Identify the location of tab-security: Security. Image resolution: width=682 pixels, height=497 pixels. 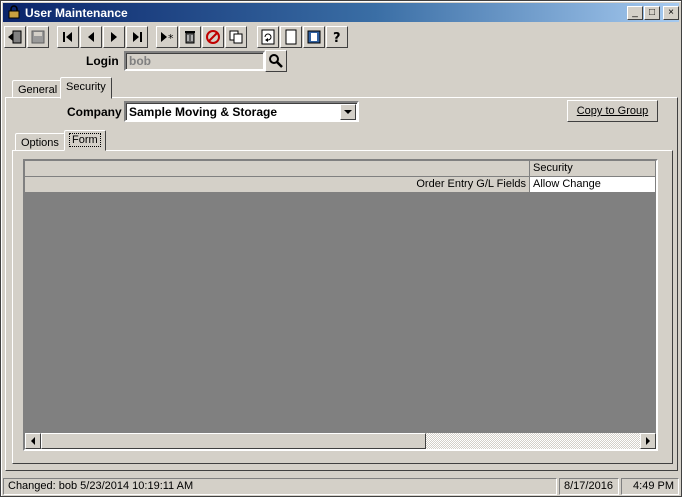
(86, 88).